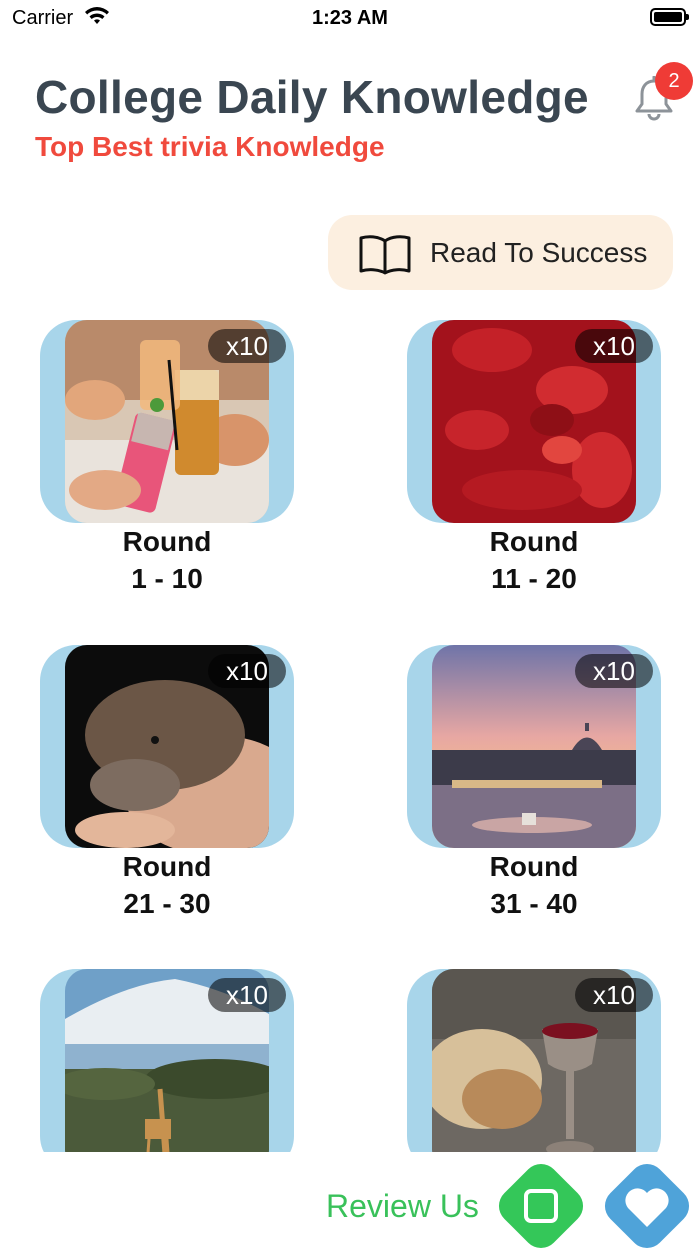  Describe the element at coordinates (669, 17) in the screenshot. I see `battery-icon` at that location.